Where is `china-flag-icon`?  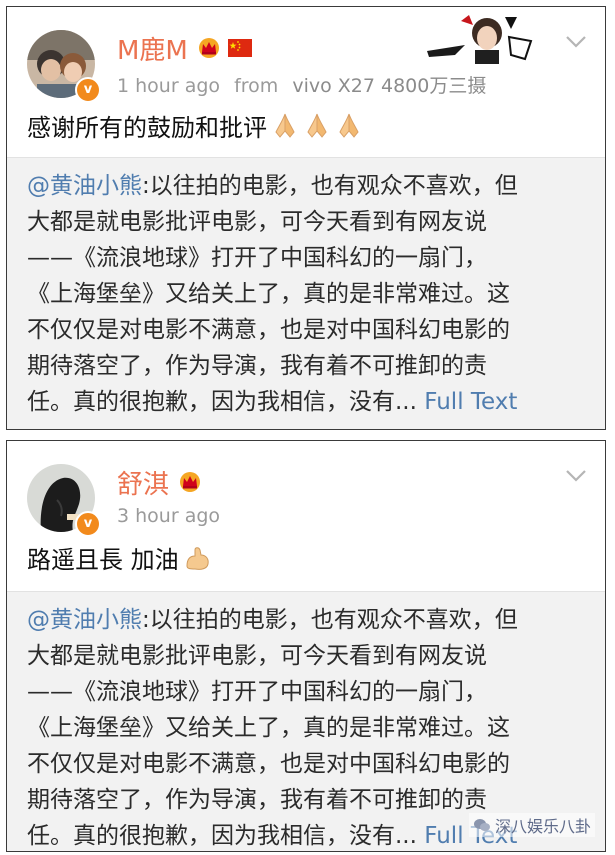
china-flag-icon is located at coordinates (239, 48).